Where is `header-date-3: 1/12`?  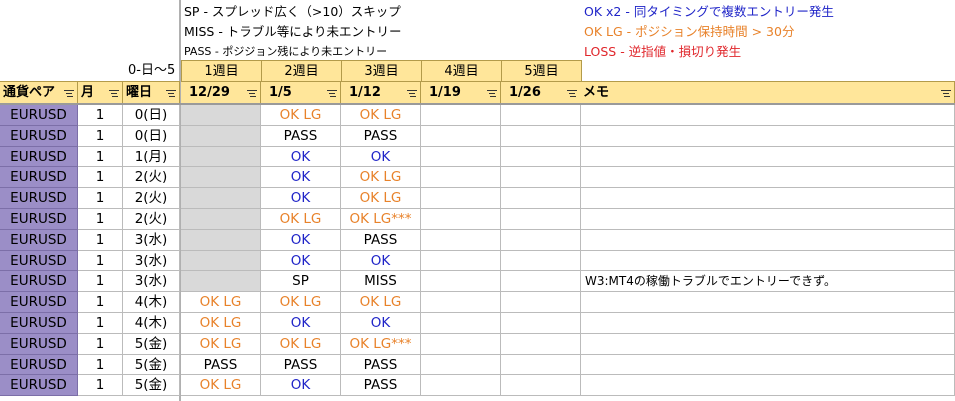
header-date-3: 1/12 is located at coordinates (381, 93).